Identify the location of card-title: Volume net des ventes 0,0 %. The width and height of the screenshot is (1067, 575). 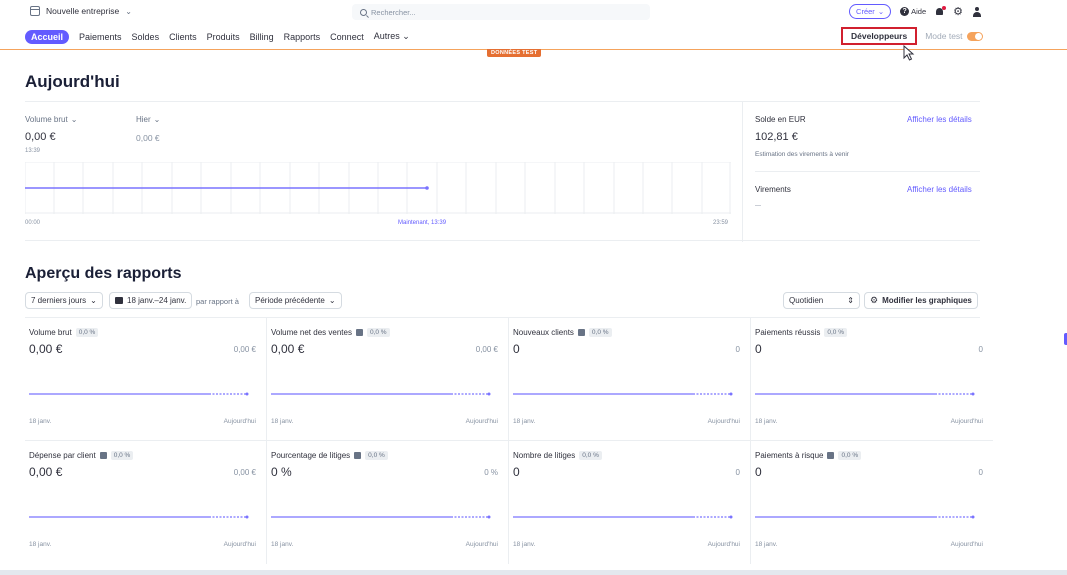
(330, 332).